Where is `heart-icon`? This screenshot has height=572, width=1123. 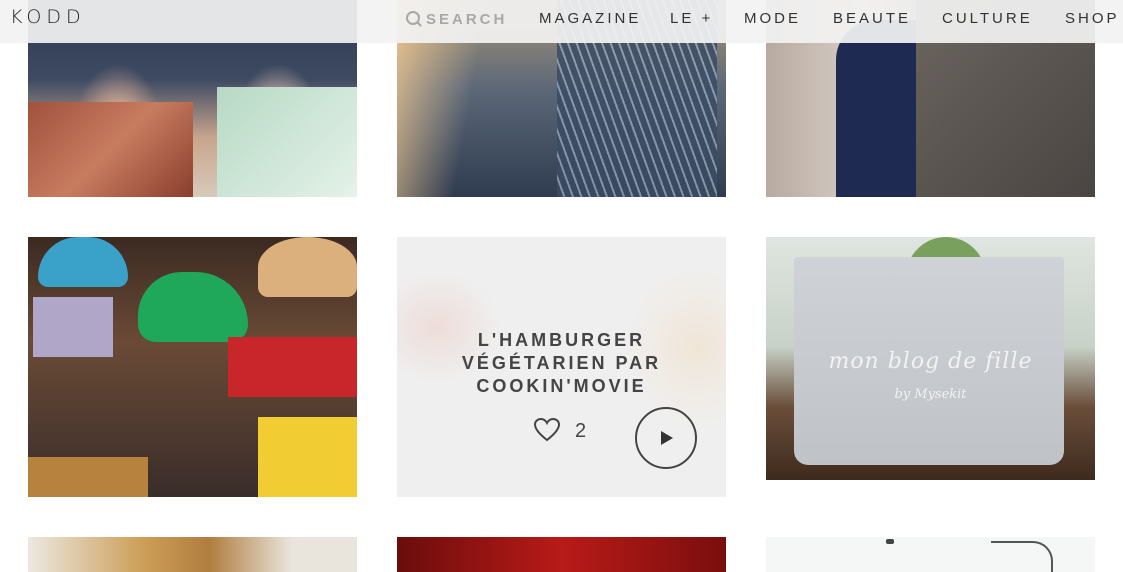 heart-icon is located at coordinates (547, 430).